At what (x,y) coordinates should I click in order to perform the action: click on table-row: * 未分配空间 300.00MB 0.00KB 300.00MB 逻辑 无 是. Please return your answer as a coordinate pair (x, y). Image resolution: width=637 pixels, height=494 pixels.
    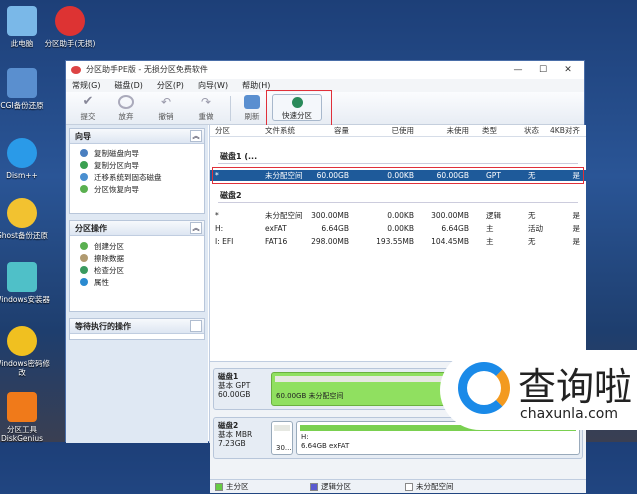
    Looking at the image, I should click on (398, 215).